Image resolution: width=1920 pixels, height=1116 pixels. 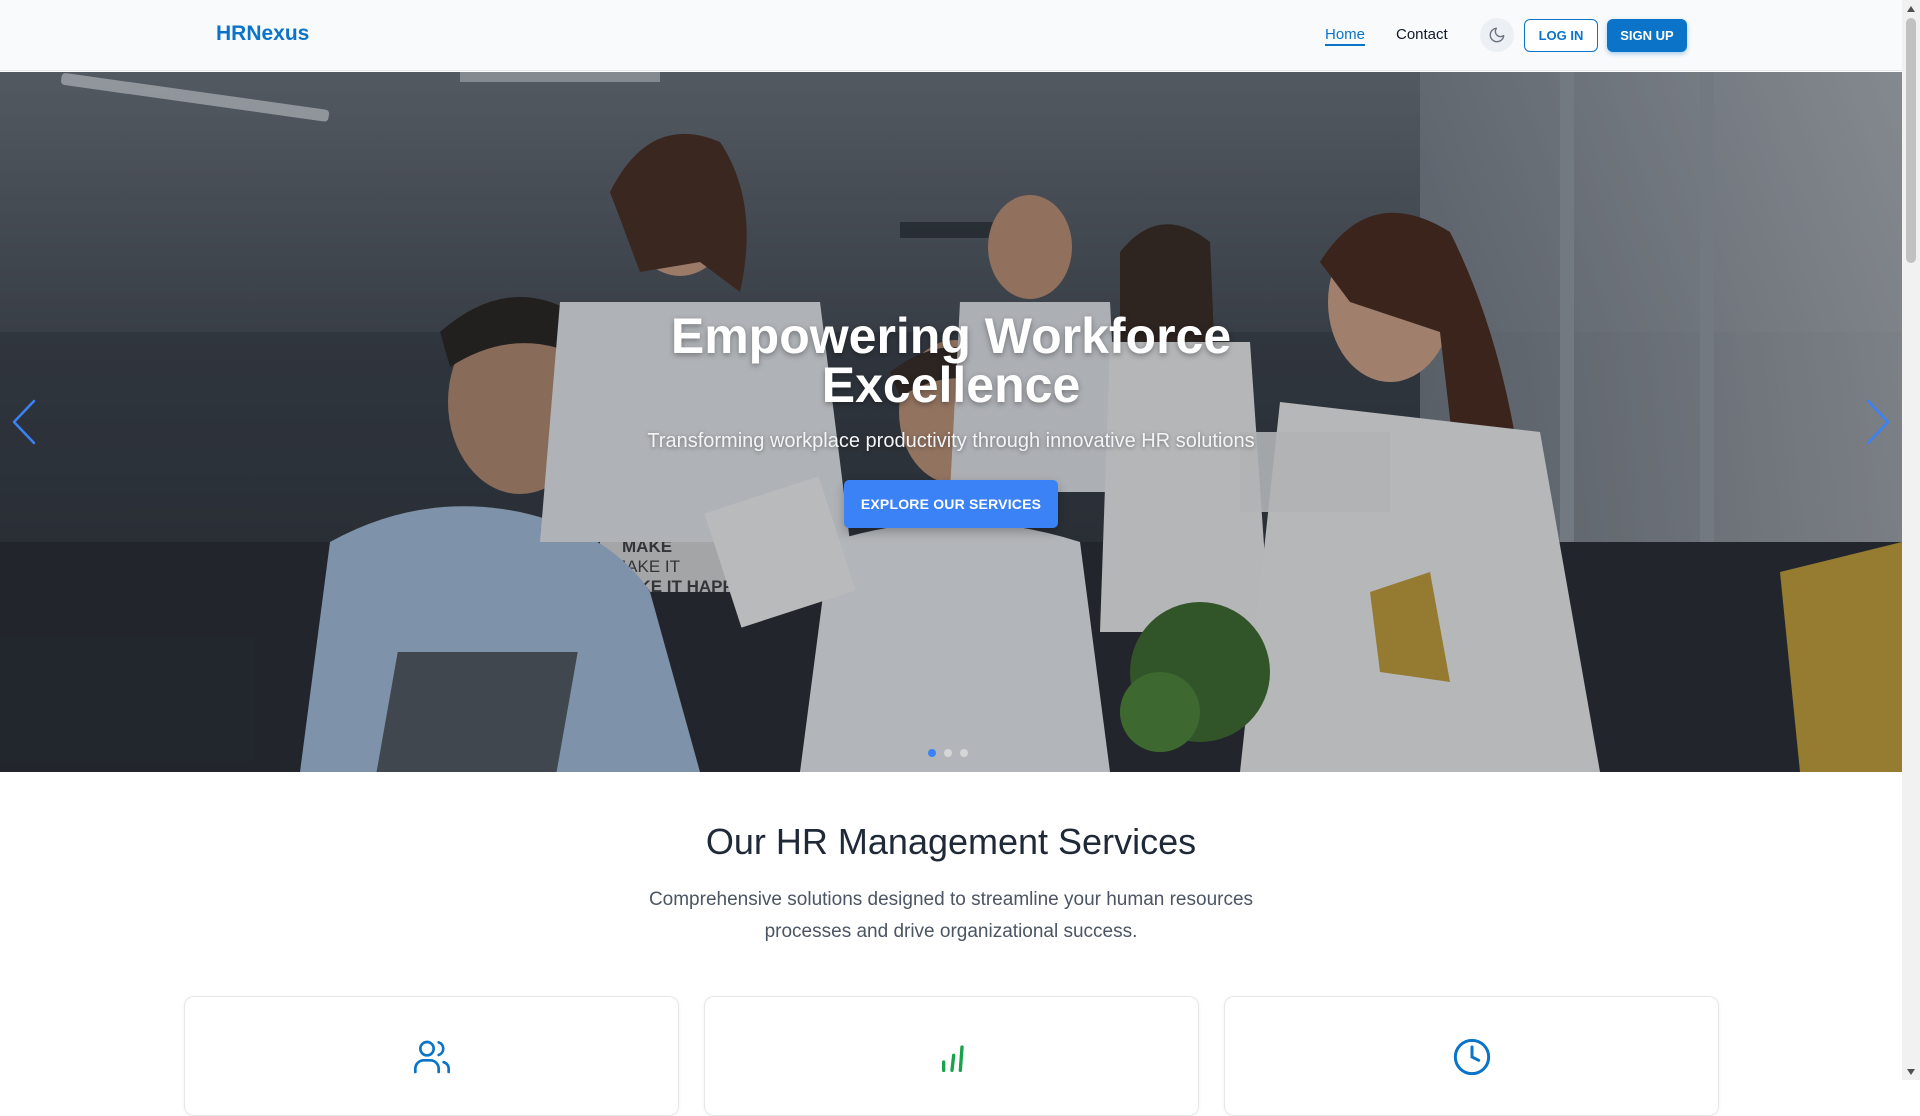 I want to click on brand-logo: HRNexus, so click(x=262, y=34).